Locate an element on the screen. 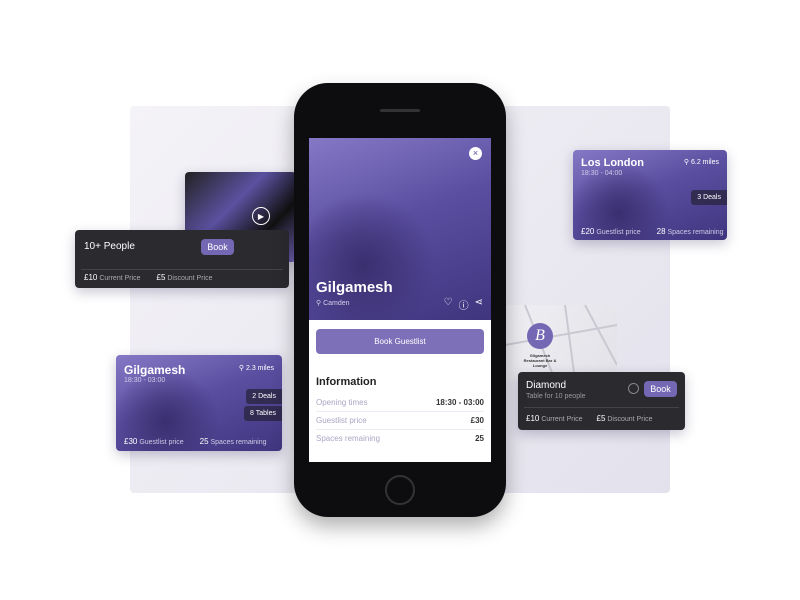 The width and height of the screenshot is (800, 600). price: £20 is located at coordinates (588, 231).